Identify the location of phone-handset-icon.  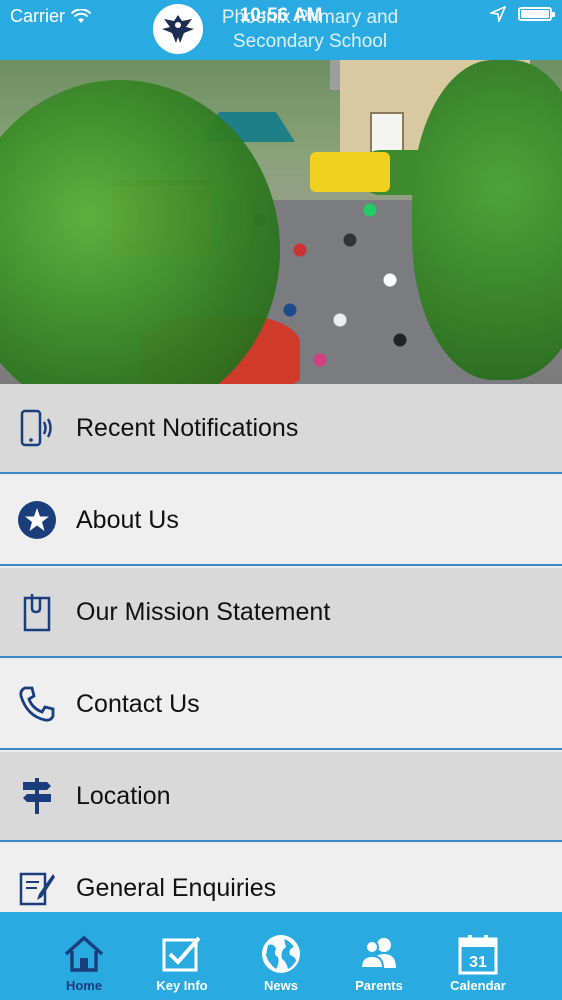
(37, 704).